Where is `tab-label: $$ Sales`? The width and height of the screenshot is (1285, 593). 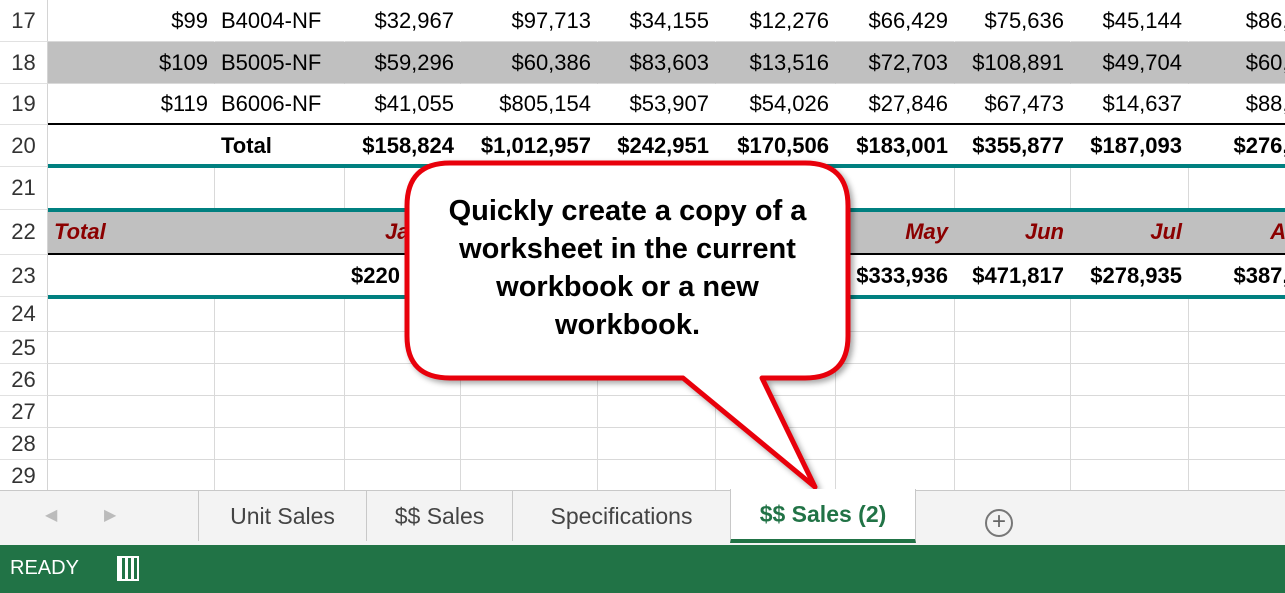 tab-label: $$ Sales is located at coordinates (439, 515).